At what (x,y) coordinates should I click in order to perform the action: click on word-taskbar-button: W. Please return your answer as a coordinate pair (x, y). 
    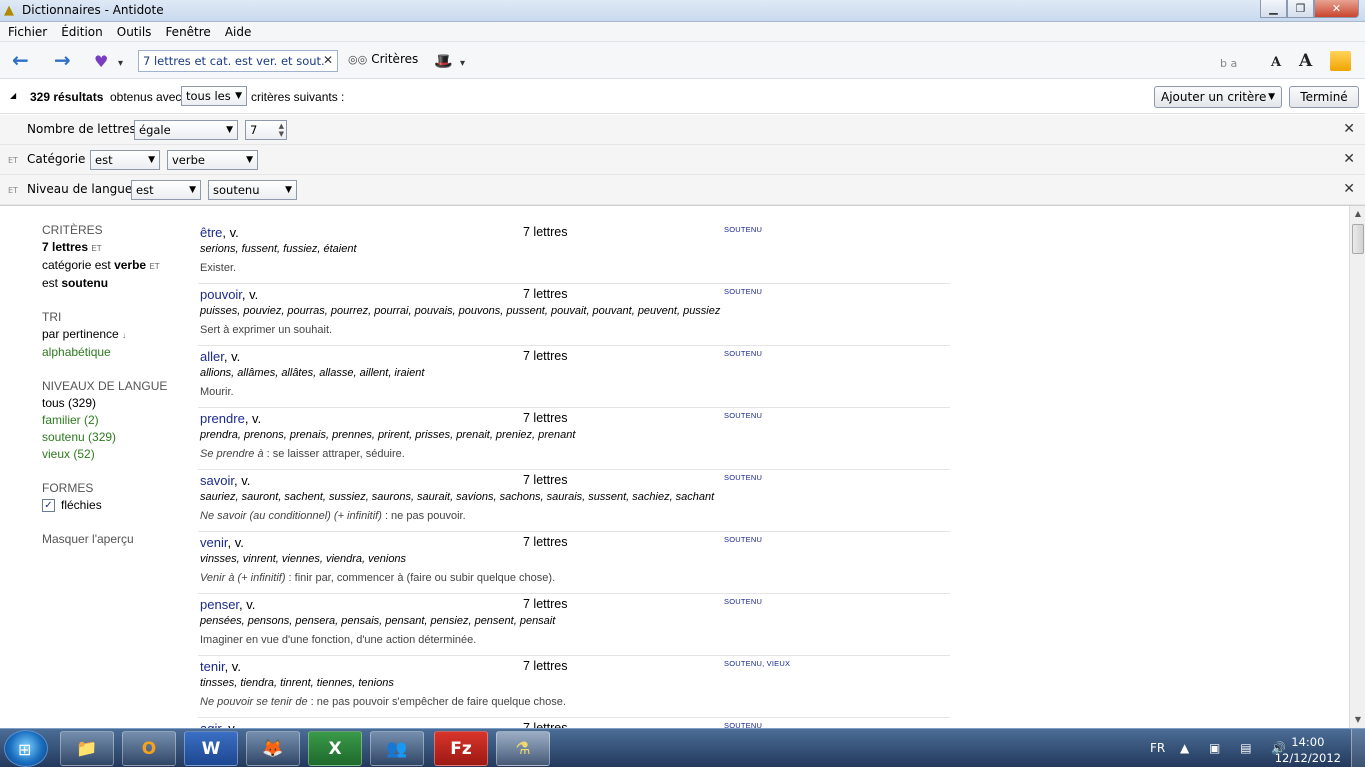
    Looking at the image, I should click on (211, 748).